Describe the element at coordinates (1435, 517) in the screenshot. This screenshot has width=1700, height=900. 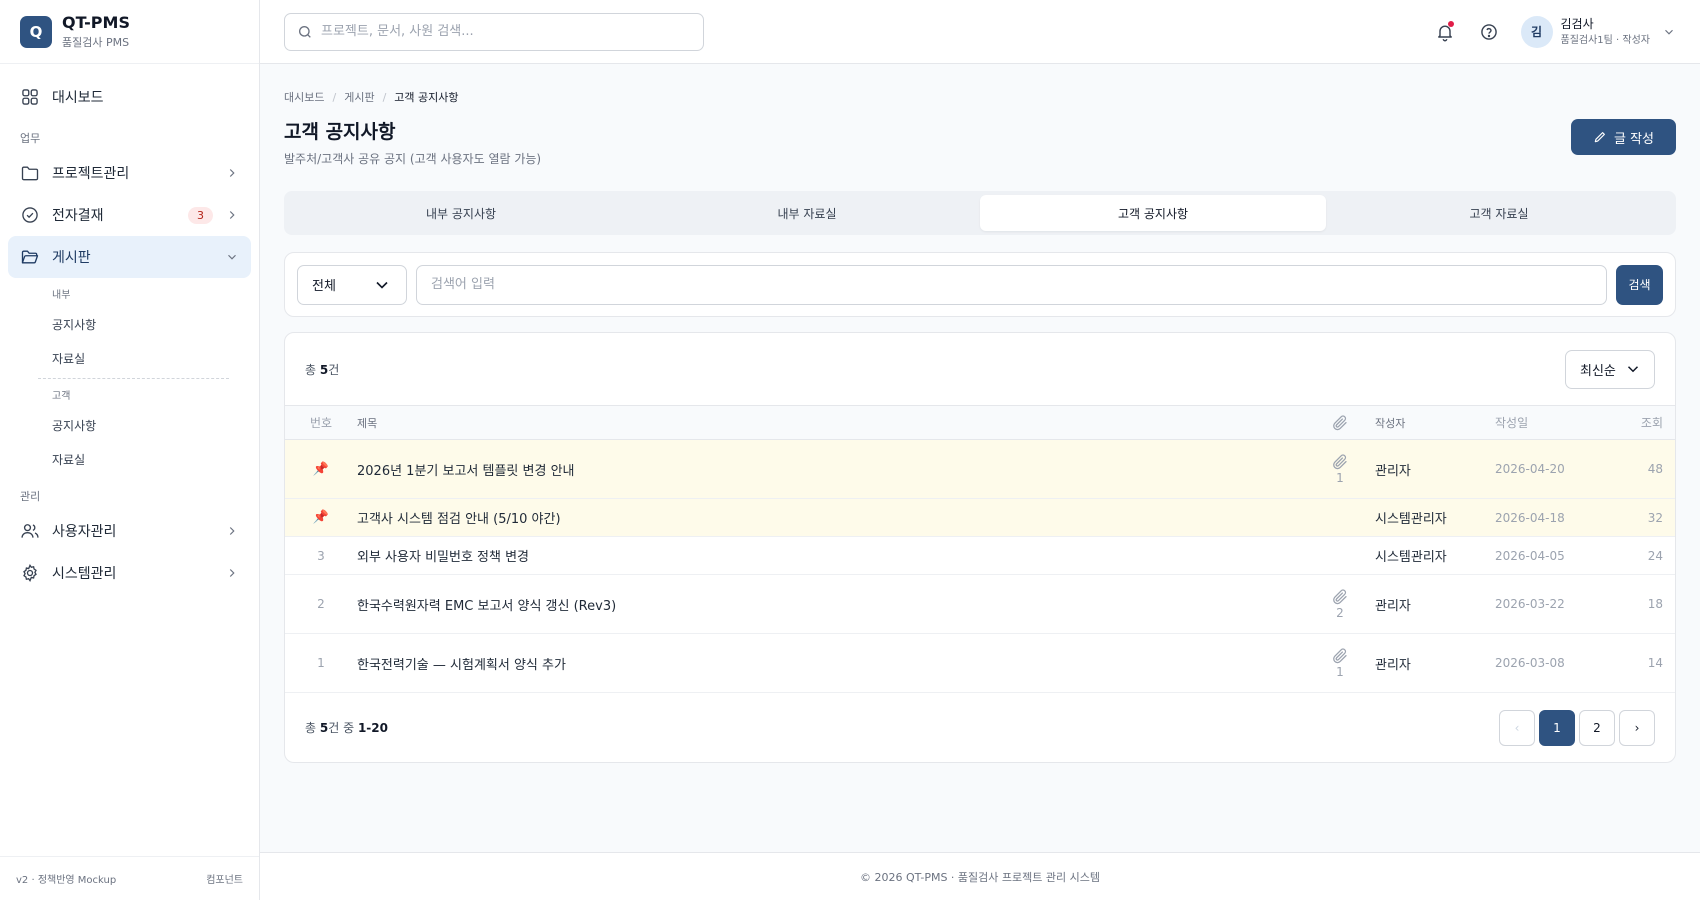
I see `post-author: 시스템관리자` at that location.